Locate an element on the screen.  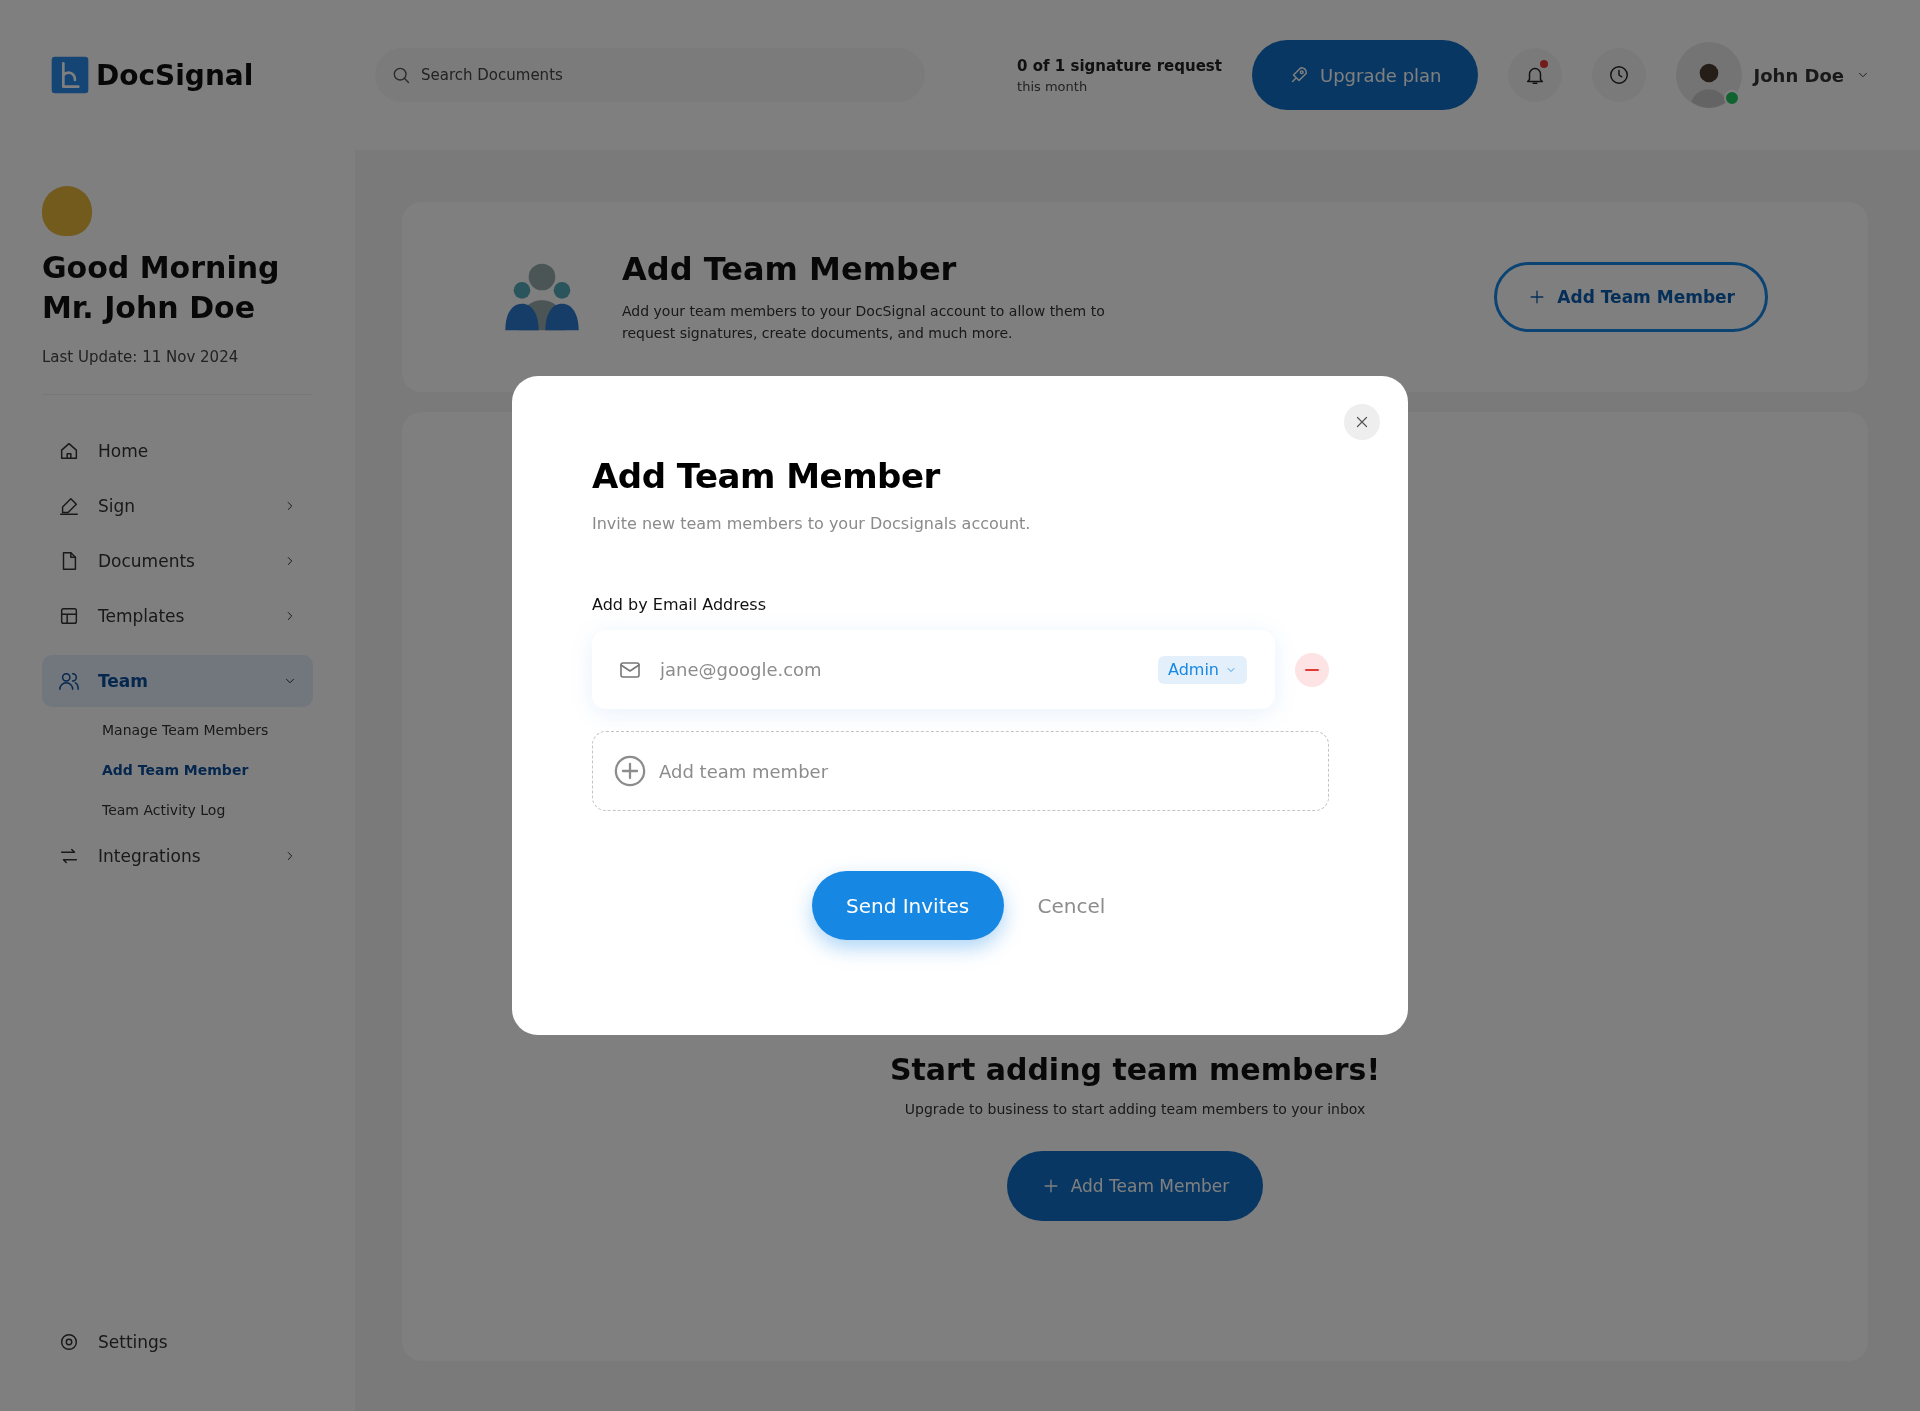
dialog-subtitle: Invite new team members to your Docsignals account. is located at coordinates (812, 523).